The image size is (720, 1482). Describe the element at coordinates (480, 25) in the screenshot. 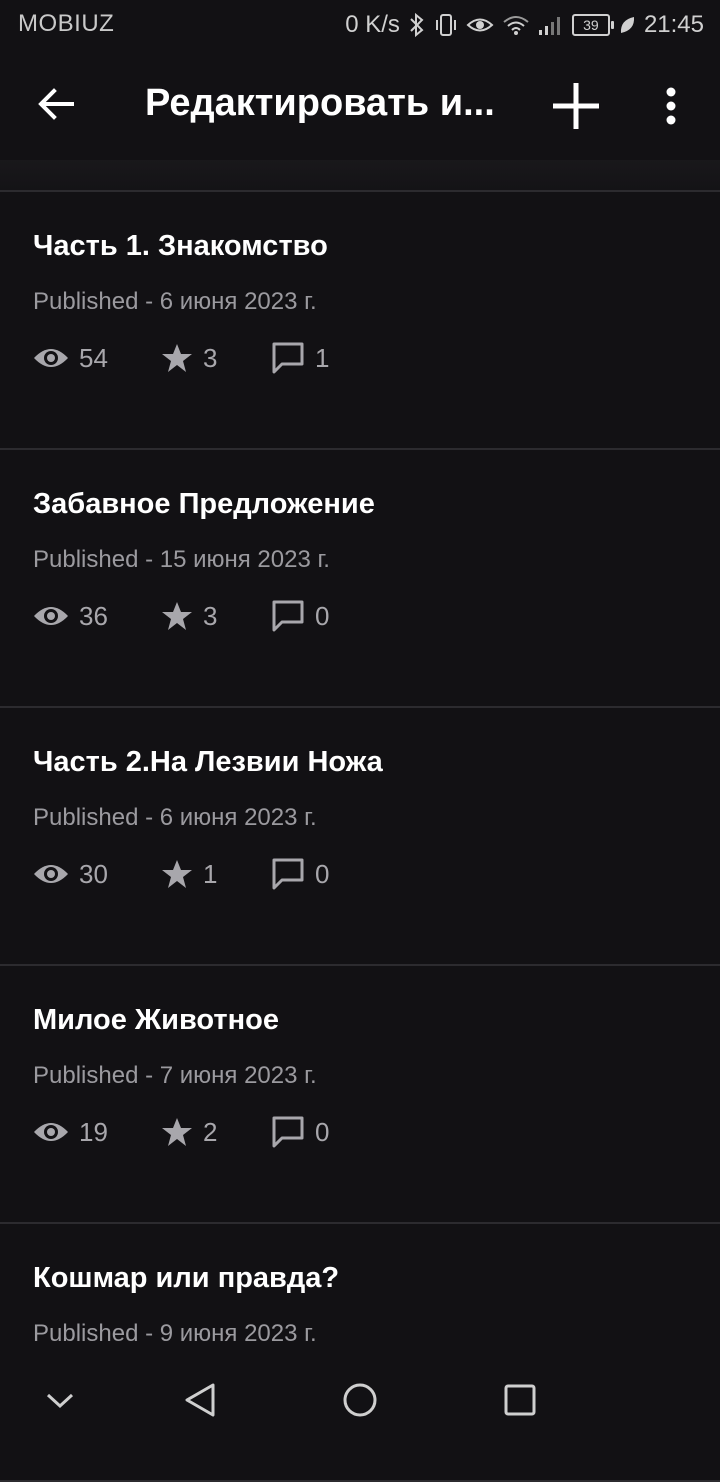

I see `eye-comfort-icon` at that location.